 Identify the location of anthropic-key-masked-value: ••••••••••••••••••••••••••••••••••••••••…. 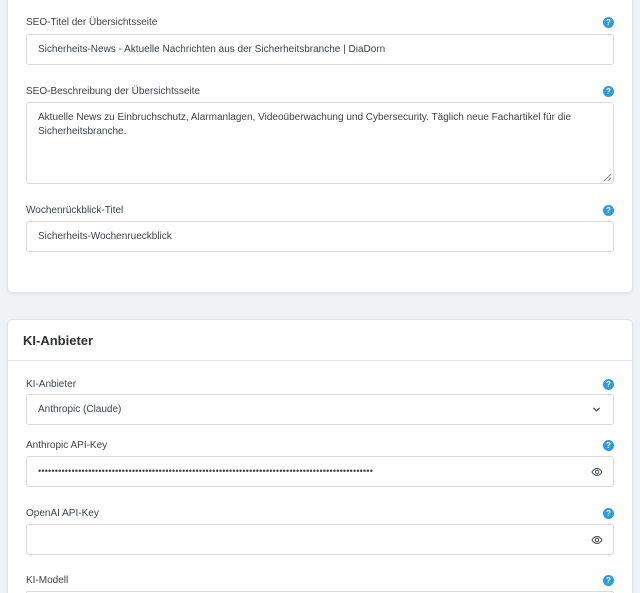
(206, 471).